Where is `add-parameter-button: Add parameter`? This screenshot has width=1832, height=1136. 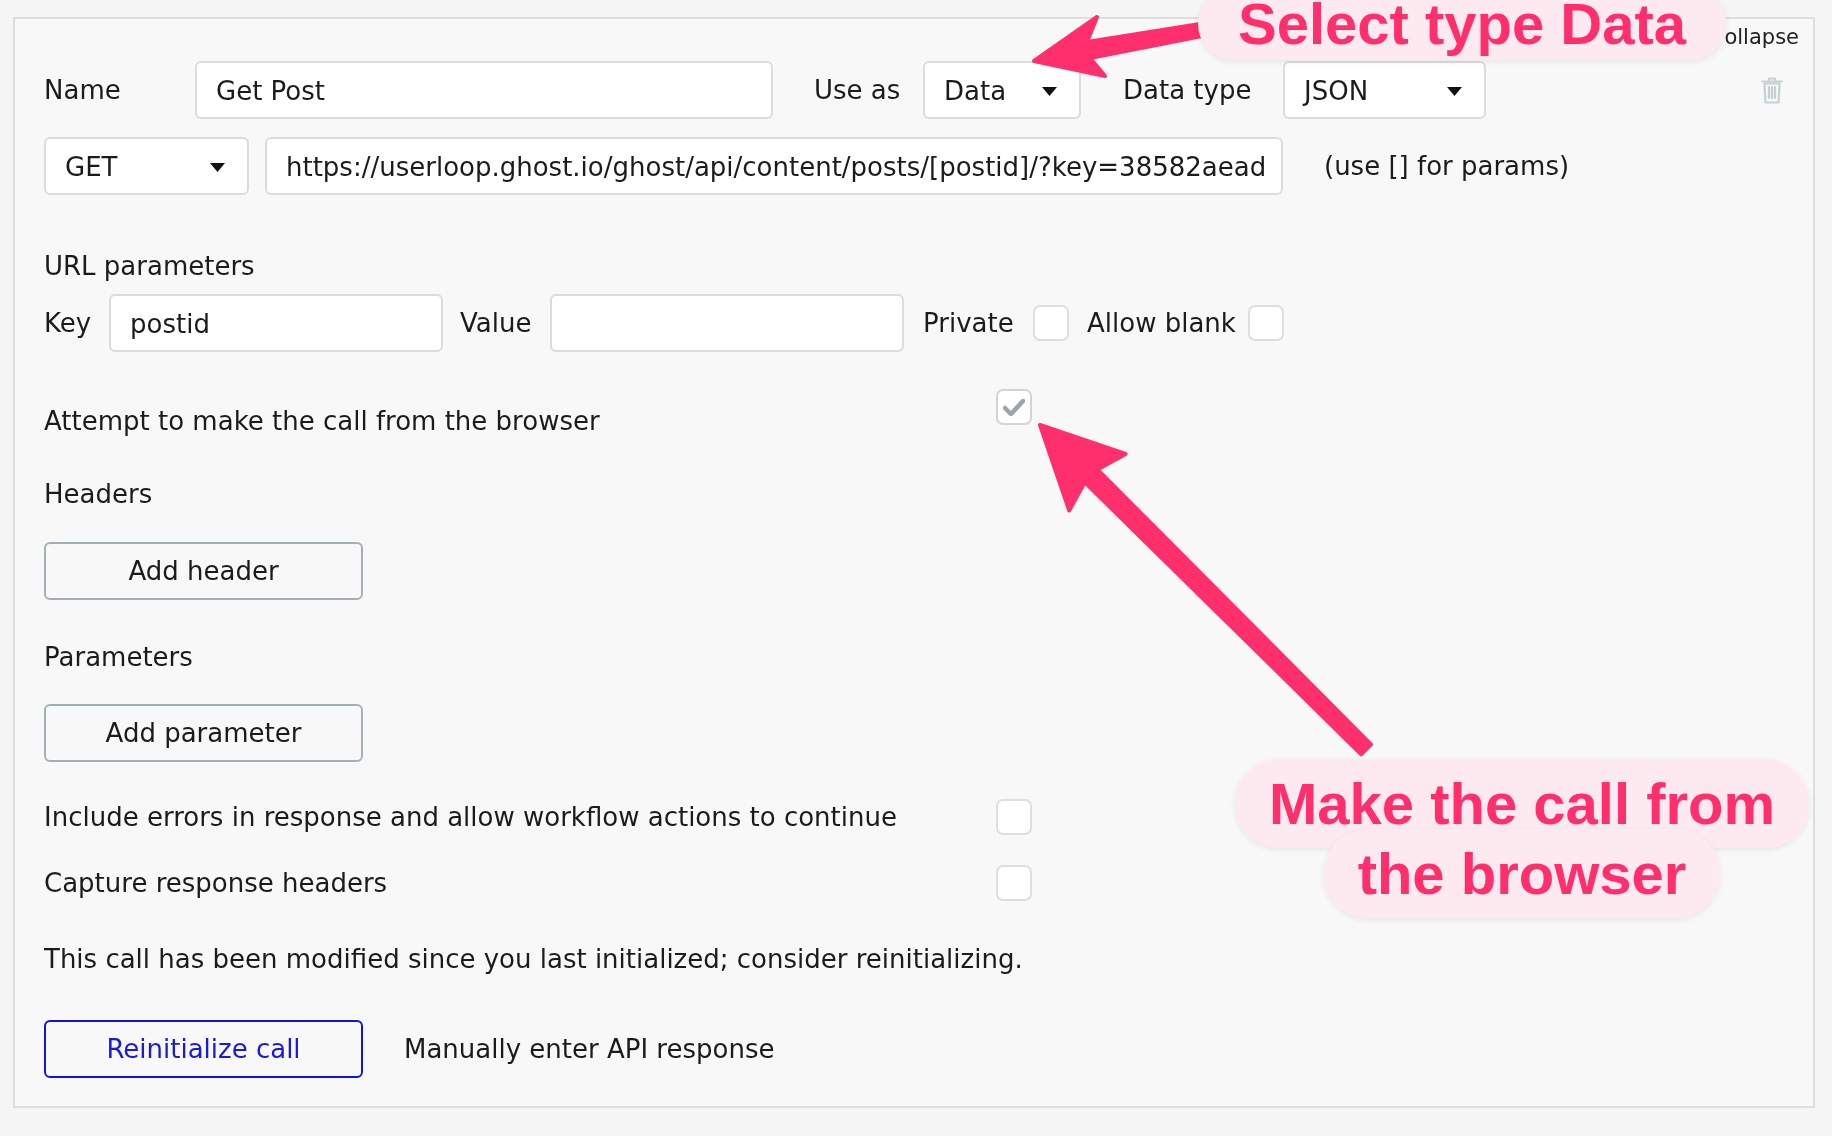
add-parameter-button: Add parameter is located at coordinates (203, 733).